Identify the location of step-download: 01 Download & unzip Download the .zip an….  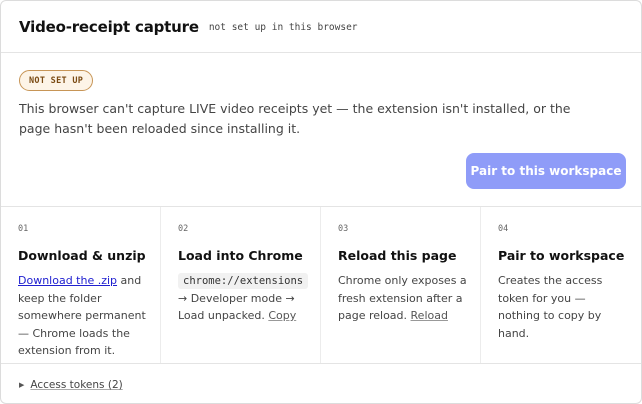
(81, 285).